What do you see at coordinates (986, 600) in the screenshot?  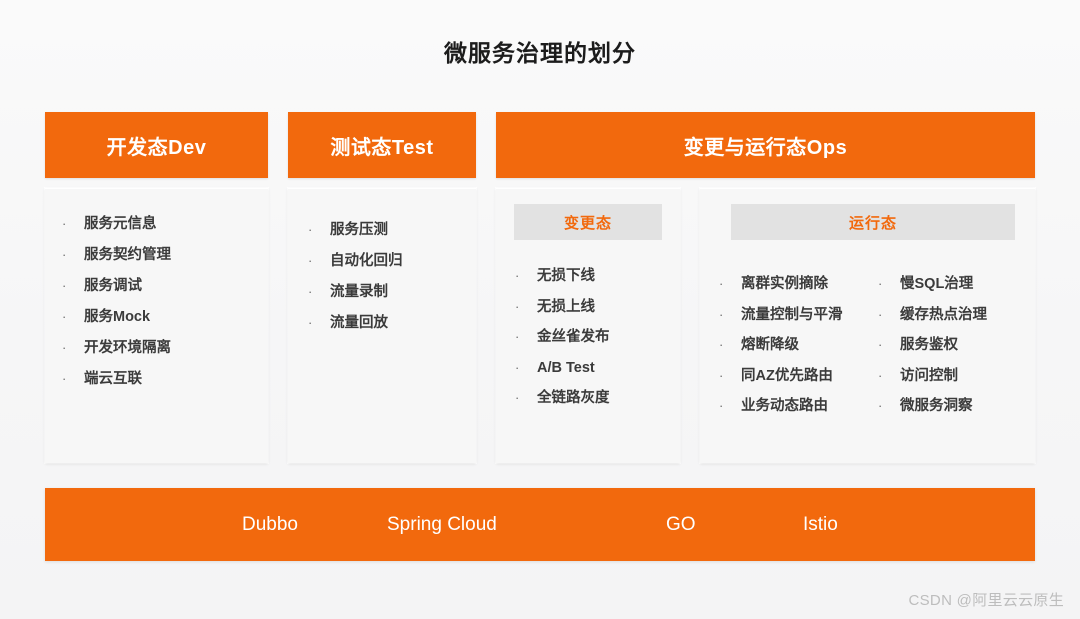 I see `watermark: CSDN @阿里云云原生` at bounding box center [986, 600].